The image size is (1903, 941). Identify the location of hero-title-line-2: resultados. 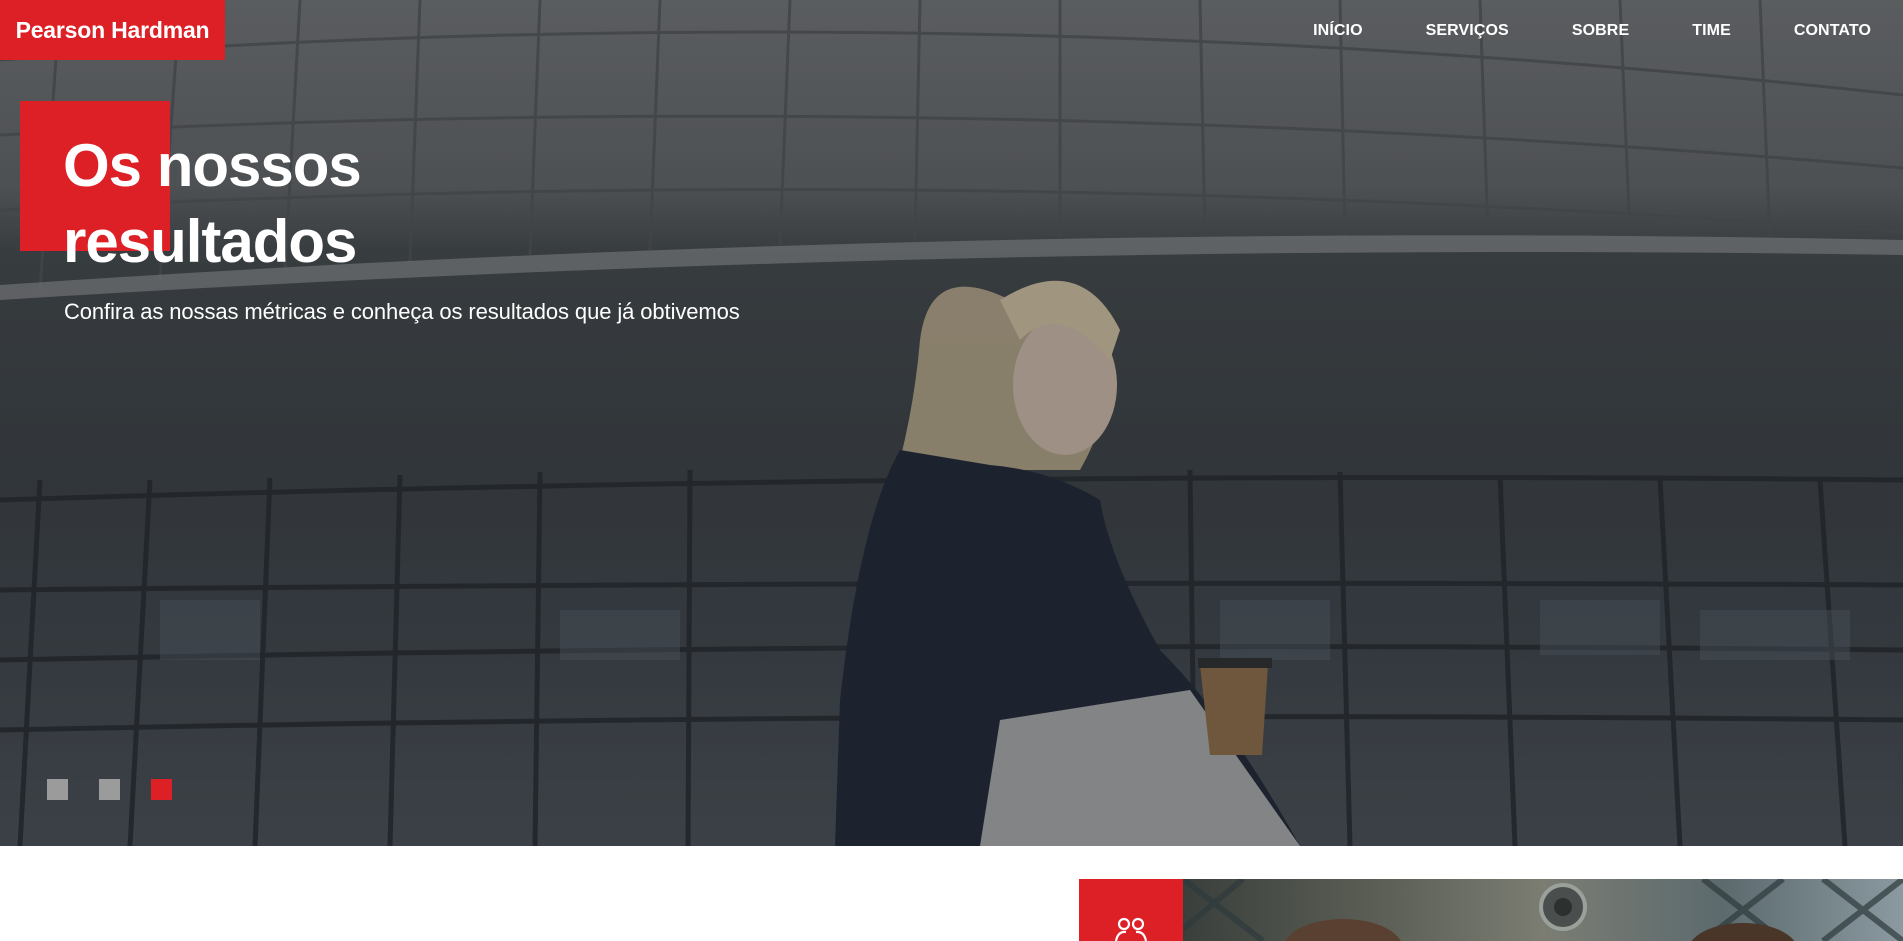
(210, 241).